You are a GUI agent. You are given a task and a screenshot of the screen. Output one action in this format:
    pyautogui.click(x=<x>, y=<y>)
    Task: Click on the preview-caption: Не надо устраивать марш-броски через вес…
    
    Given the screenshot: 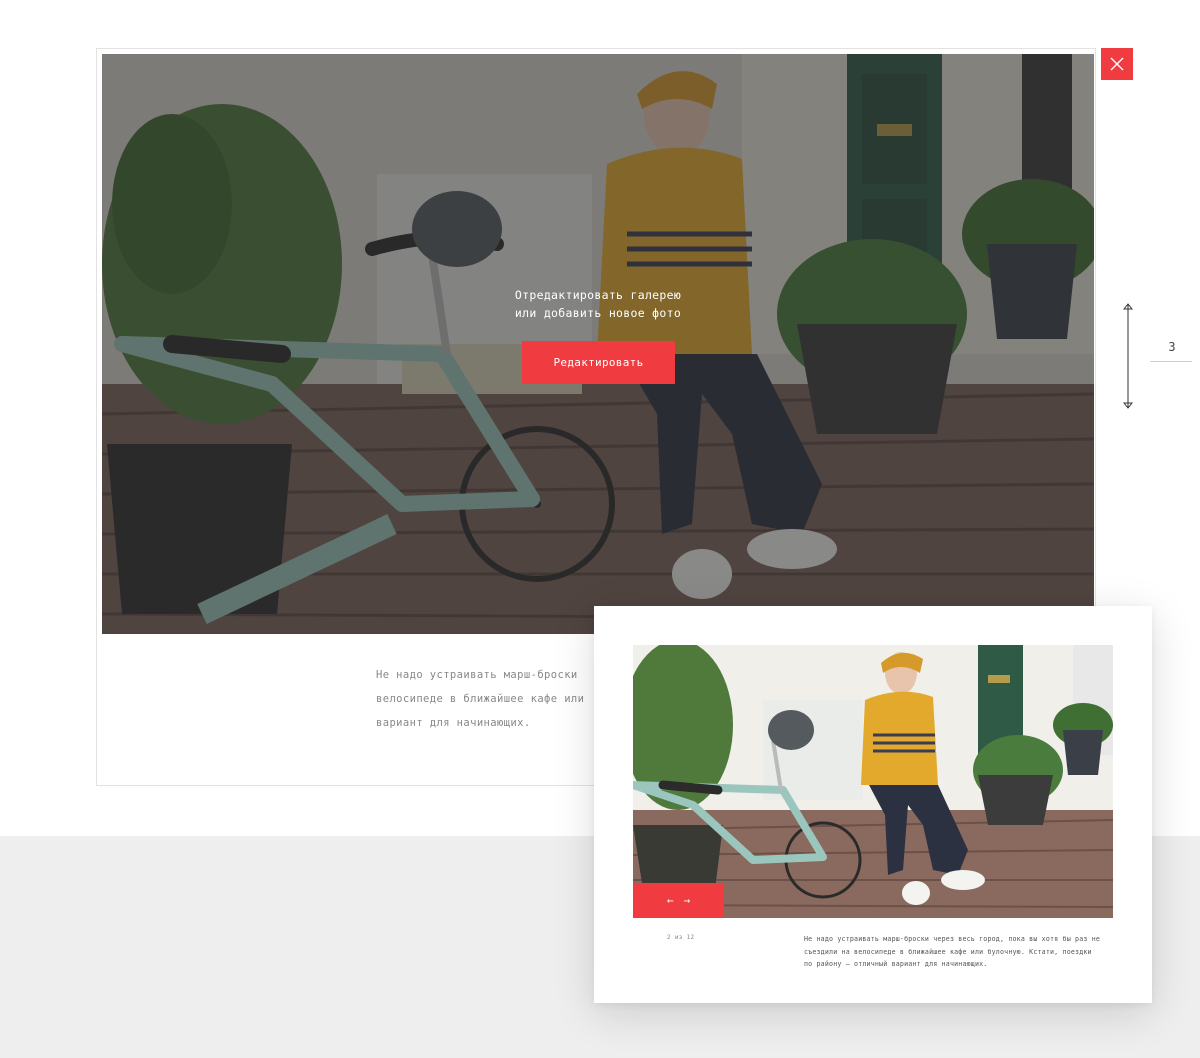 What is the action you would take?
    pyautogui.click(x=952, y=951)
    